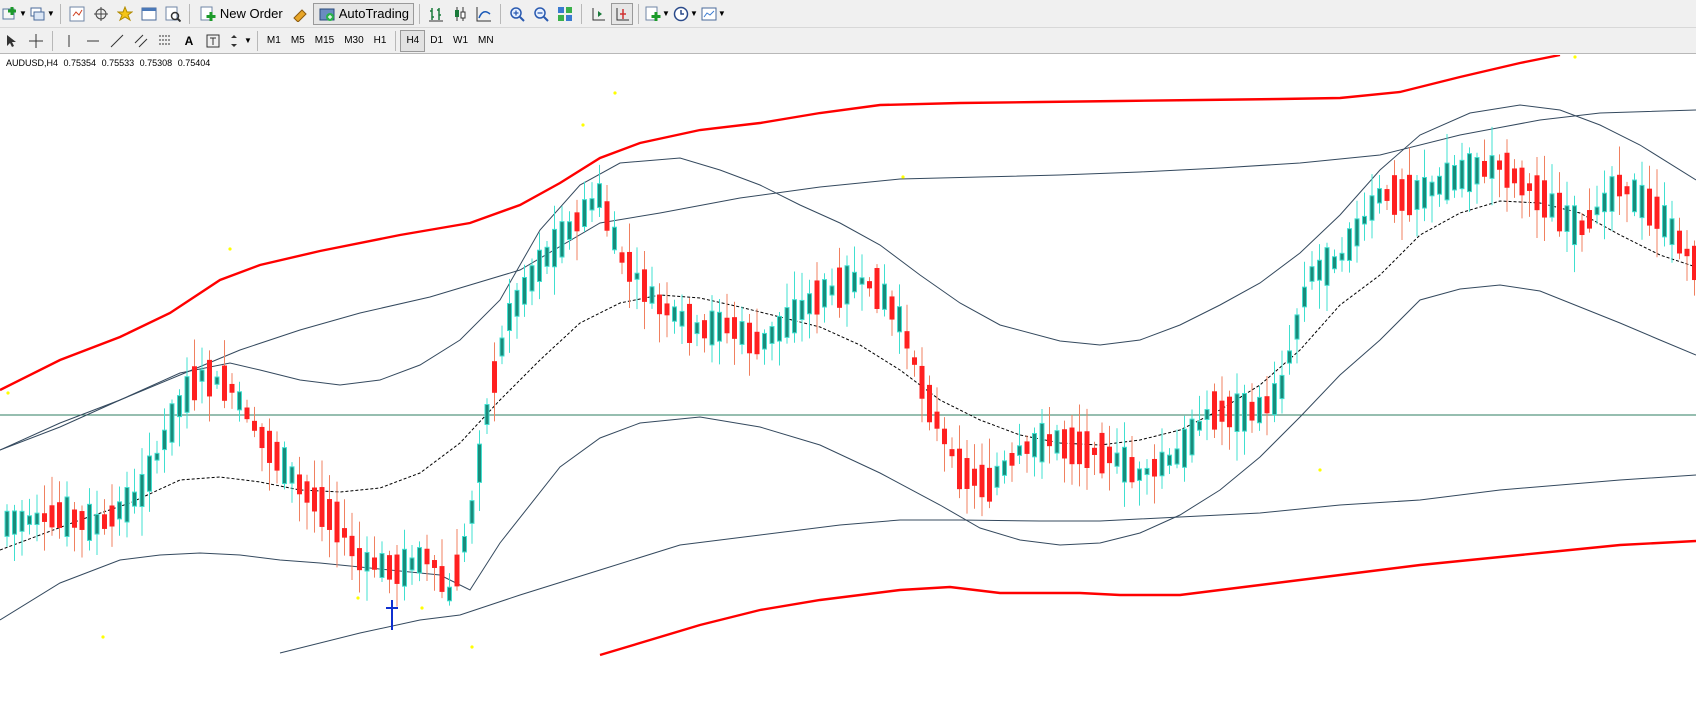 The width and height of the screenshot is (1696, 705). Describe the element at coordinates (486, 41) in the screenshot. I see `period-mn-button: MN` at that location.